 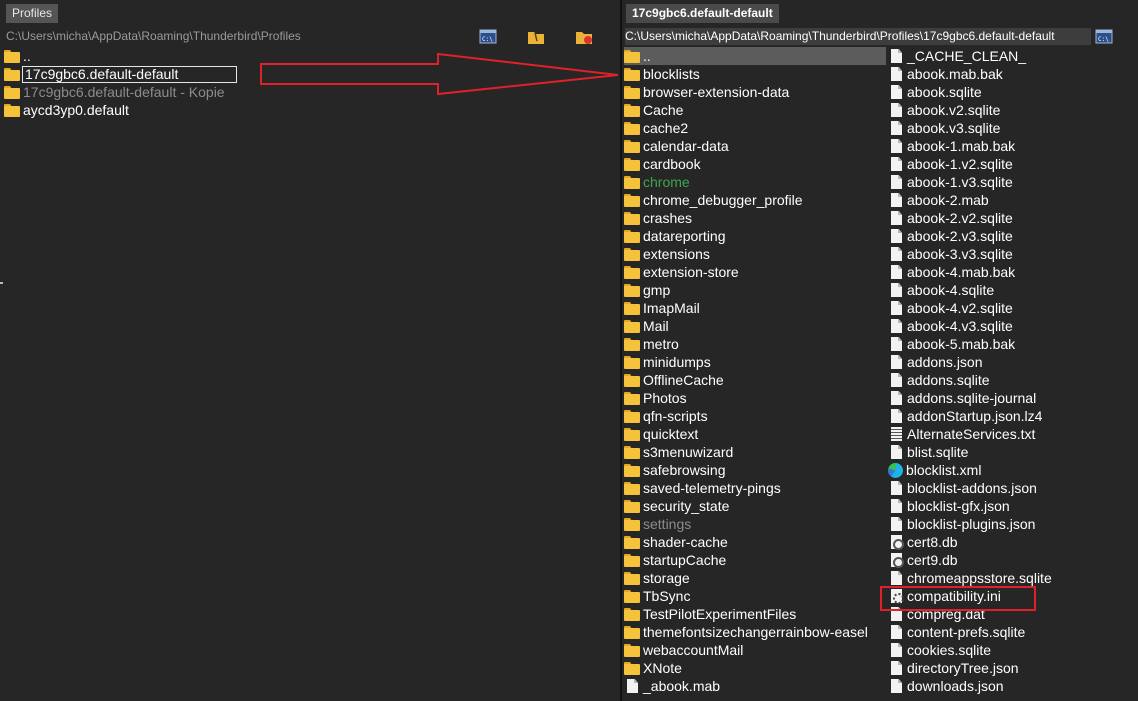 I want to click on item-name: abook-5.mab.bak, so click(x=961, y=344).